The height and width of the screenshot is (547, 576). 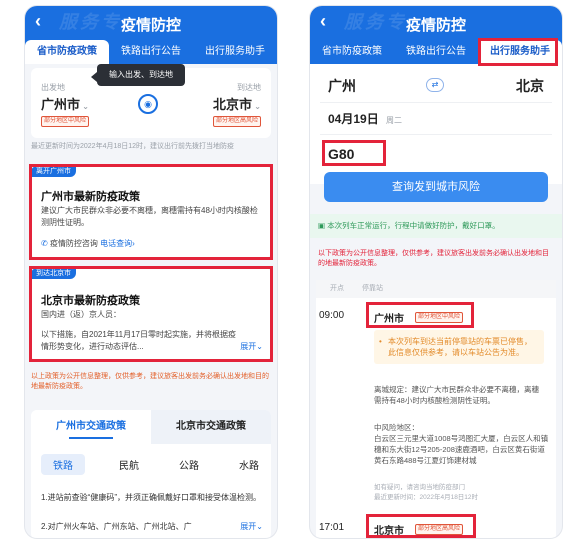 I want to click on input-tooltip: 输入出发、到达地, so click(x=138, y=75).